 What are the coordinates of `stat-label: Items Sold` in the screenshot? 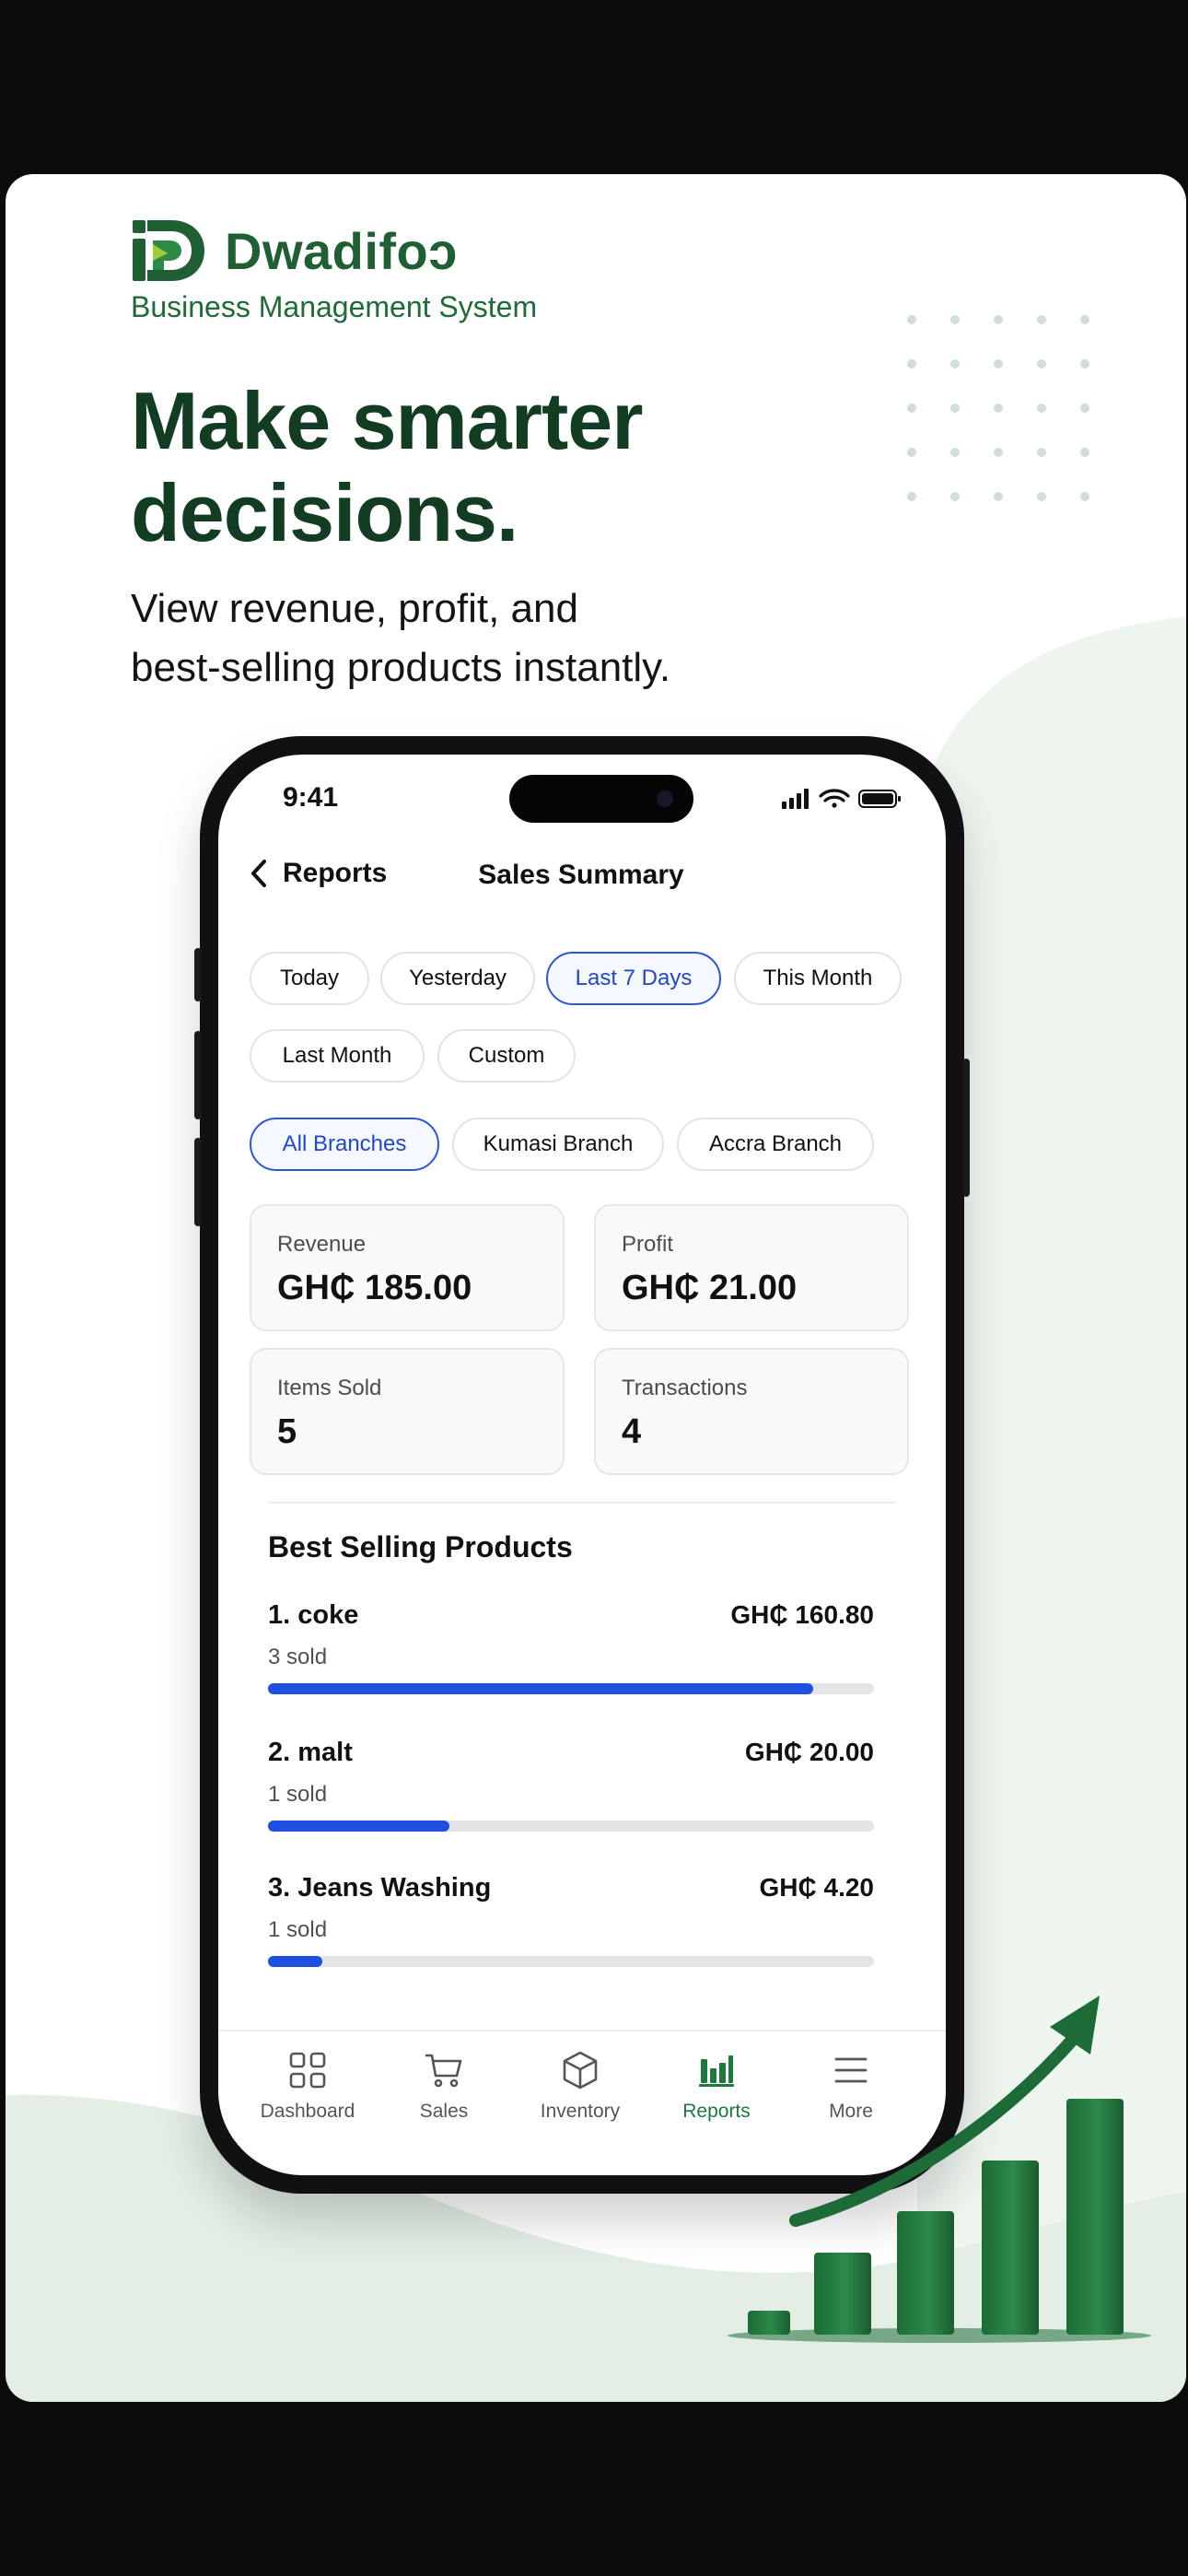 It's located at (329, 1388).